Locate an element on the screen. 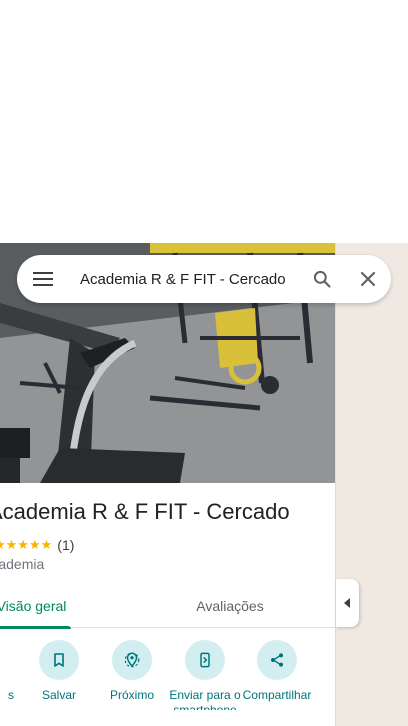 This screenshot has height=726, width=408. rating-row: ★★★★★ (1) is located at coordinates (37, 545).